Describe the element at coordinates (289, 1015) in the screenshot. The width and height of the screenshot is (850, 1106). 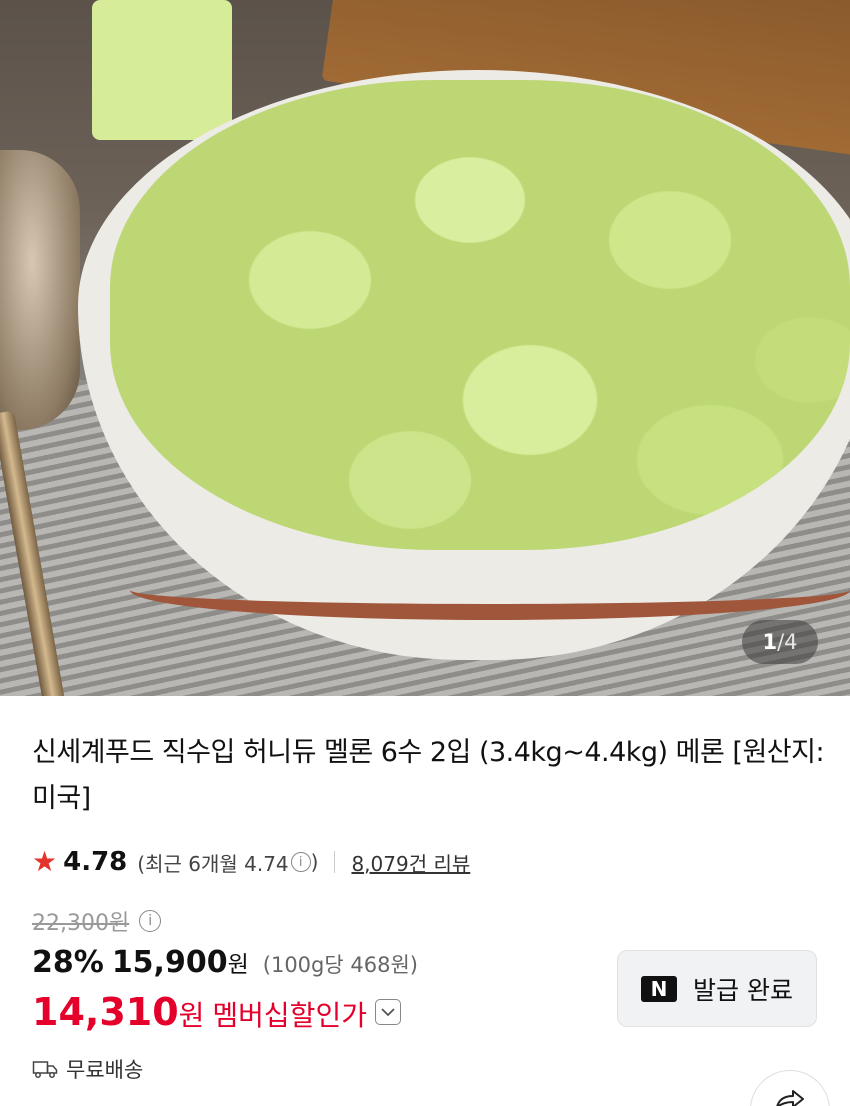
I see `member-price-label: 멤버십할인가` at that location.